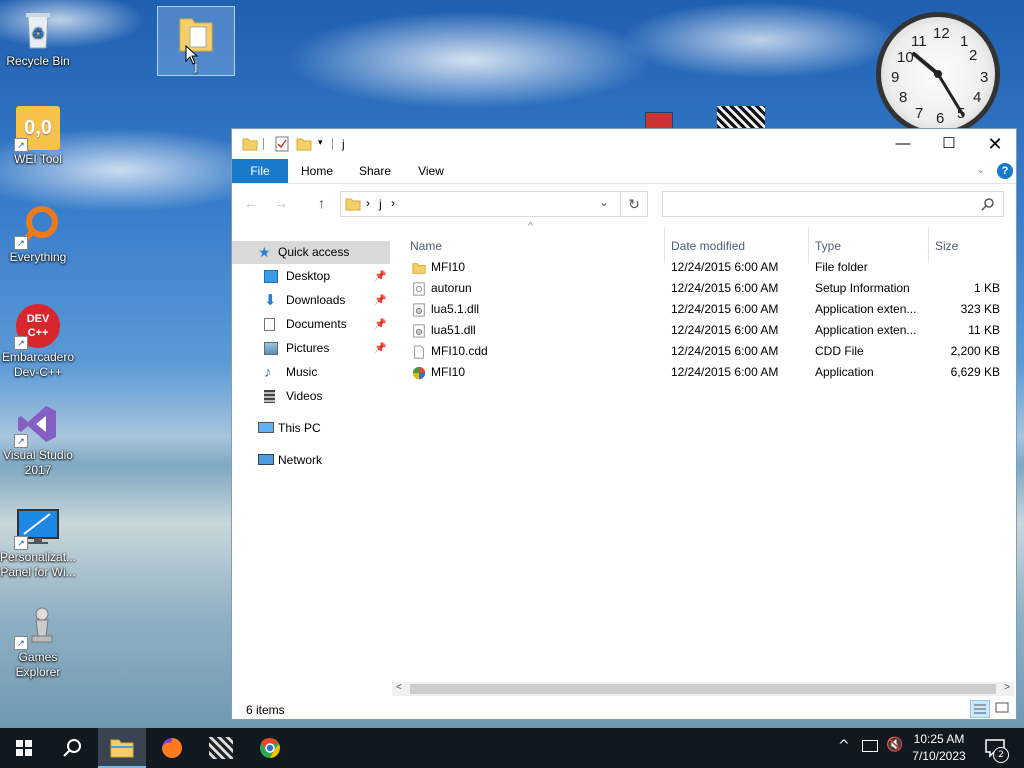 The image size is (1024, 768). I want to click on tab-view: View, so click(431, 171).